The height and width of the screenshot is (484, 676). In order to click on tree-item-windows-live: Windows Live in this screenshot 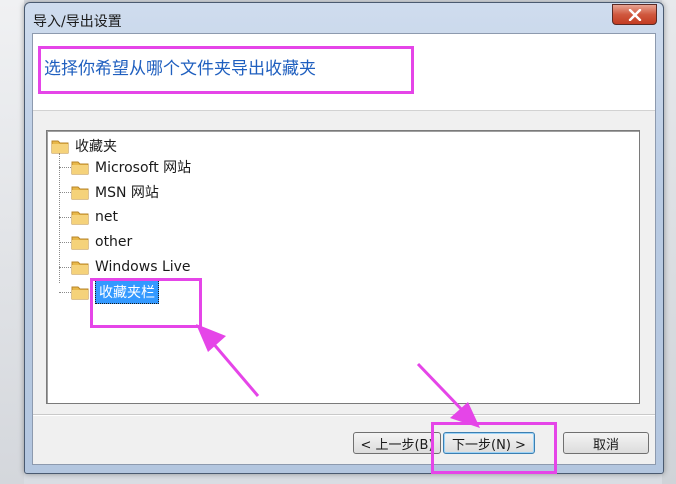, I will do `click(131, 267)`.